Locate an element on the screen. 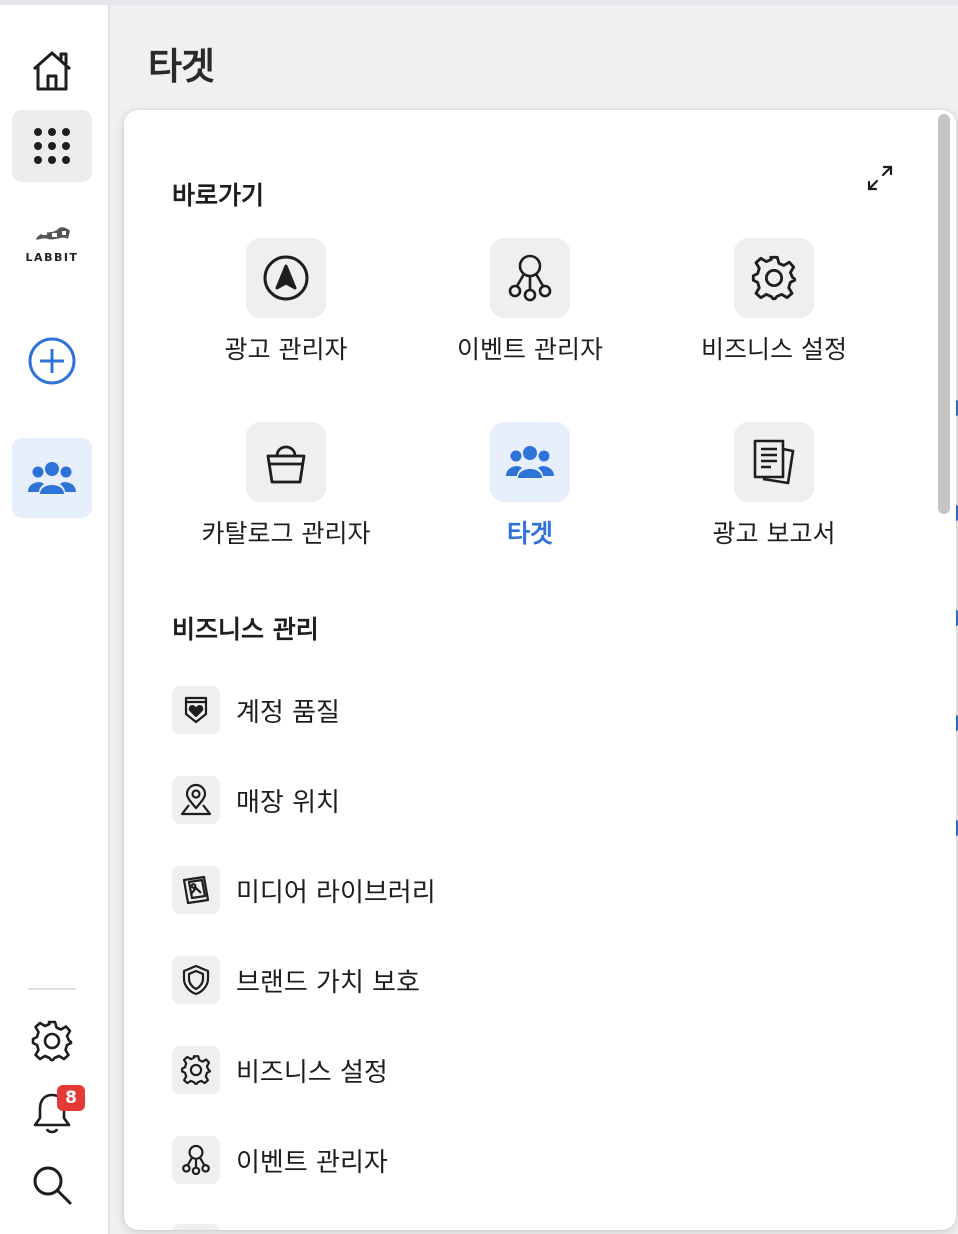 The height and width of the screenshot is (1234, 958). menu-item-label: 미디어 라이브러리 is located at coordinates (336, 892).